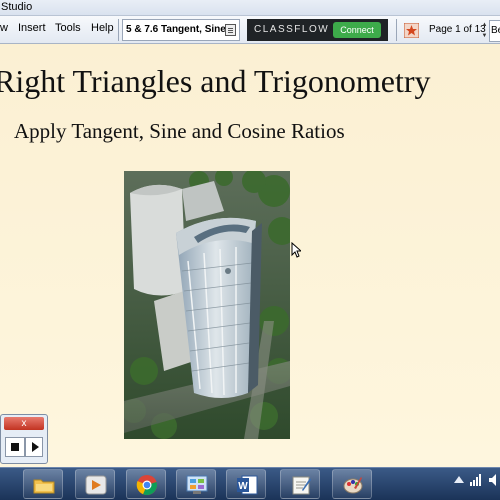 The image size is (500, 500). I want to click on notepad-icon, so click(301, 485).